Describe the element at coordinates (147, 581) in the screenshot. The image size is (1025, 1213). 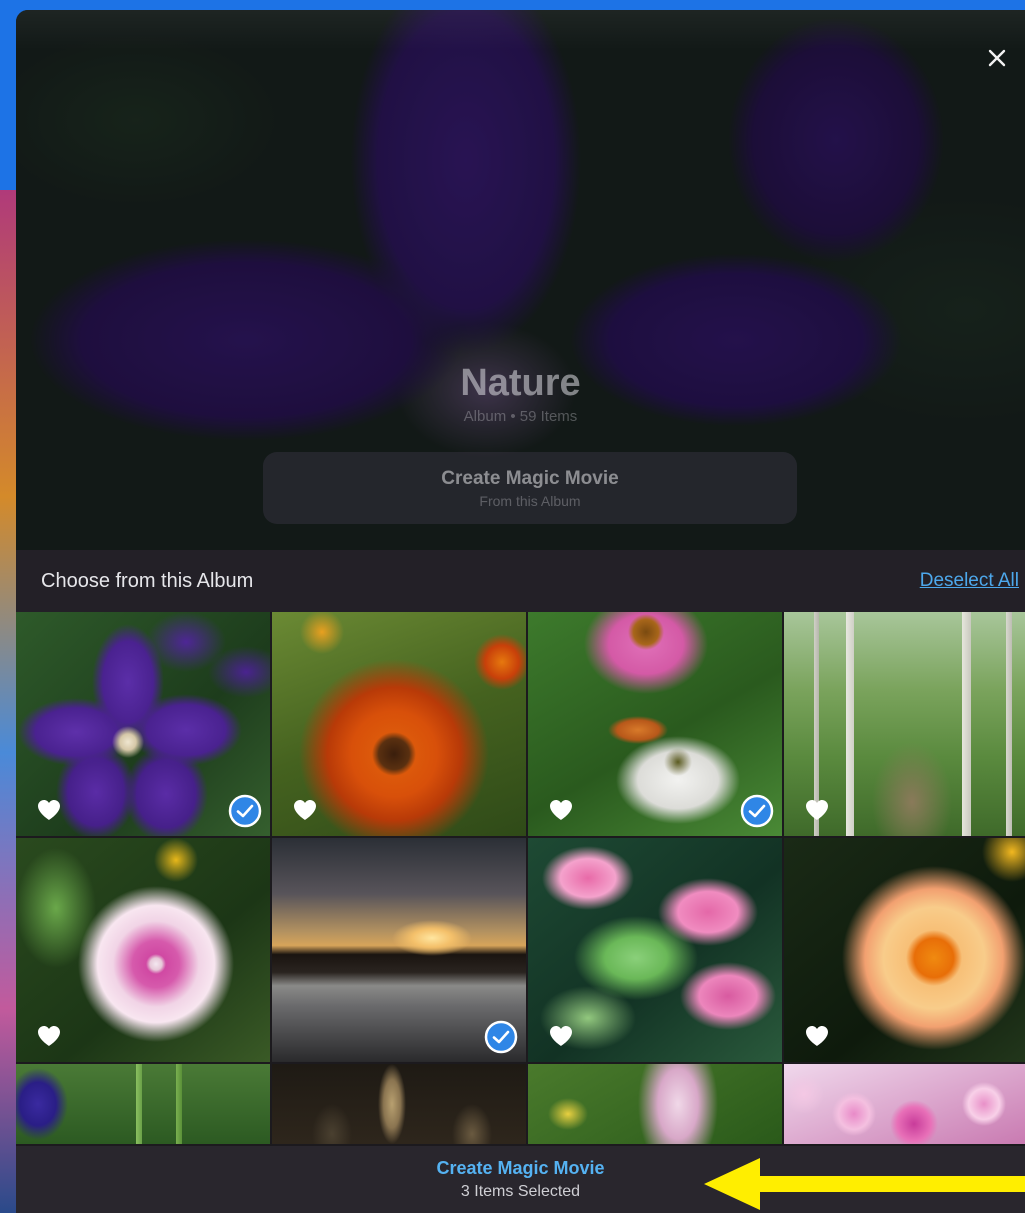
I see `section-title: Choose from this Album` at that location.